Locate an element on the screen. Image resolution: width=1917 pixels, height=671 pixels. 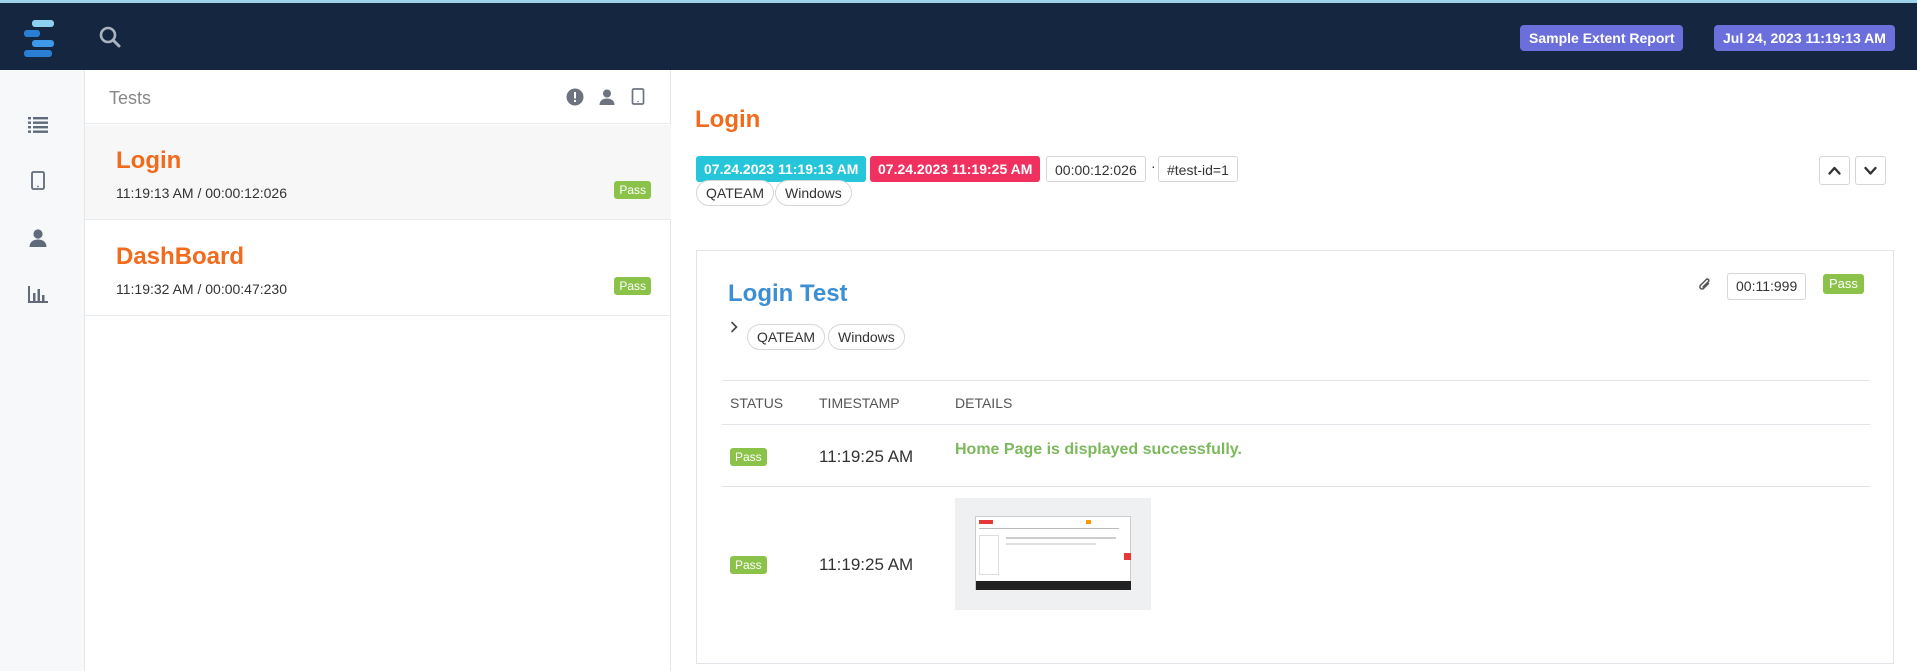
test-list-item: Login 11:19:13 AM / 00:00:12:026 Pass is located at coordinates (378, 172).